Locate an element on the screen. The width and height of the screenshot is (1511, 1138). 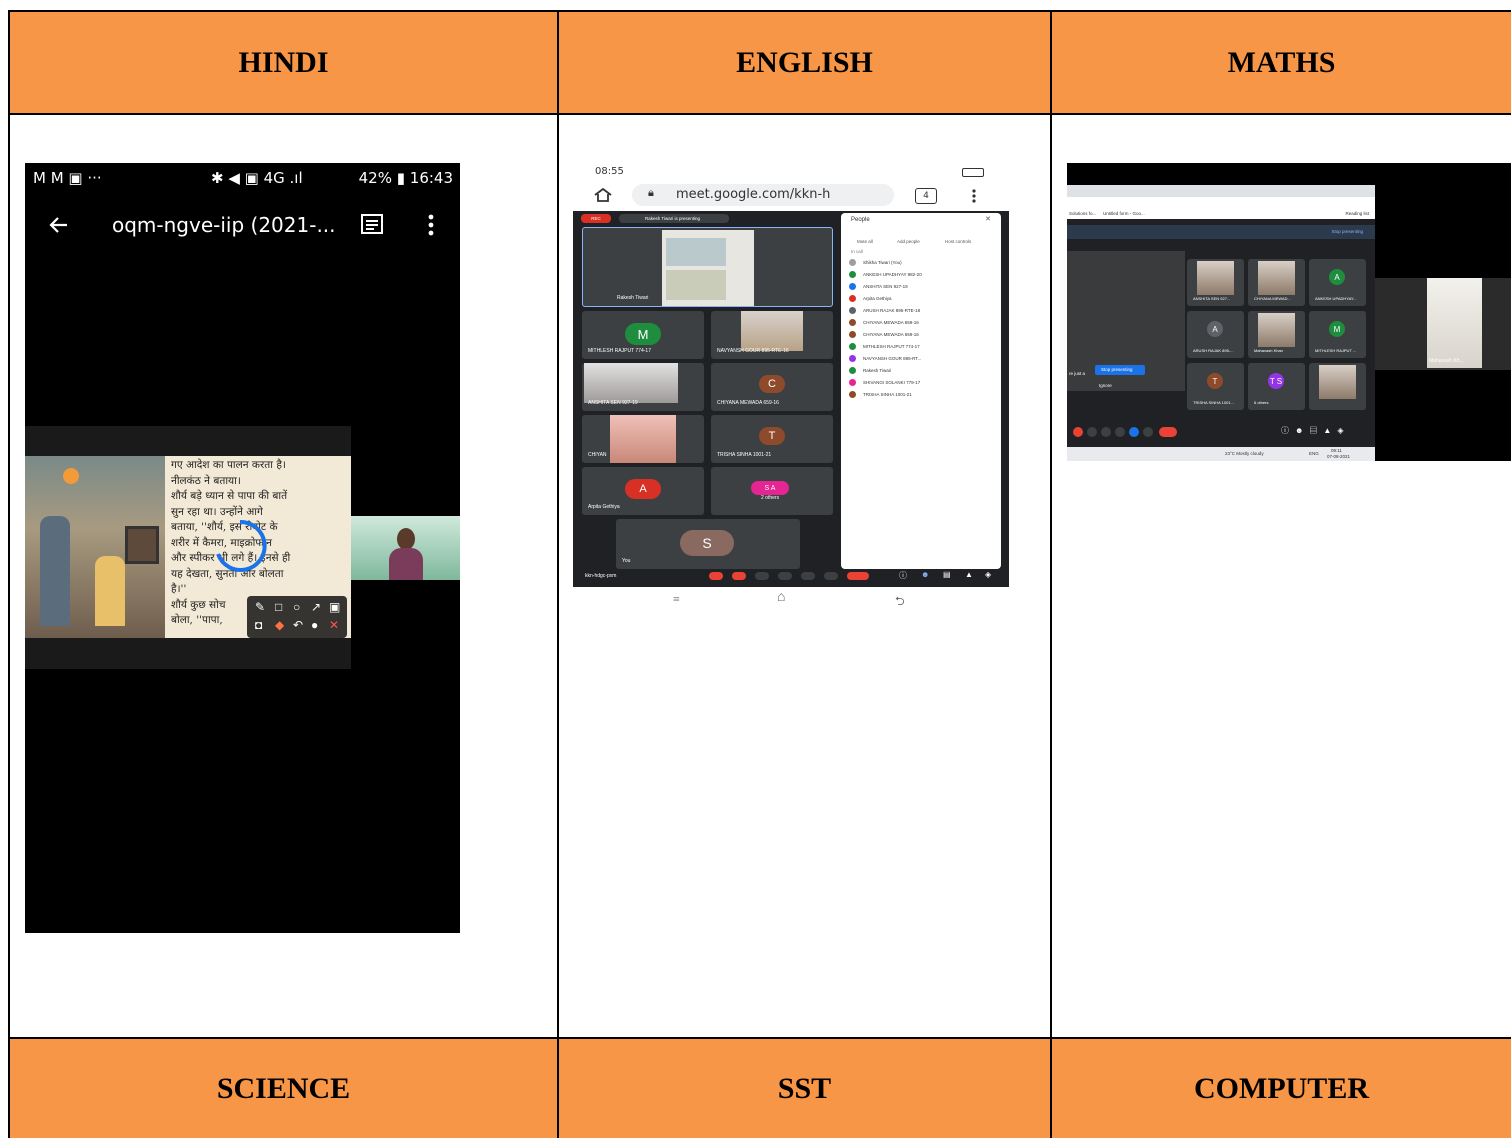
header-cell-computer: COMPUTER is located at coordinates (1281, 1088).